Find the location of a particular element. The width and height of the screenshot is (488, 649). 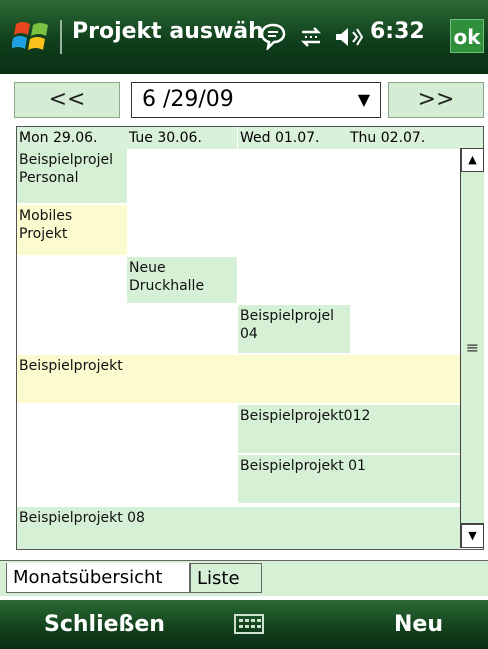

connectivity-icon is located at coordinates (311, 37).